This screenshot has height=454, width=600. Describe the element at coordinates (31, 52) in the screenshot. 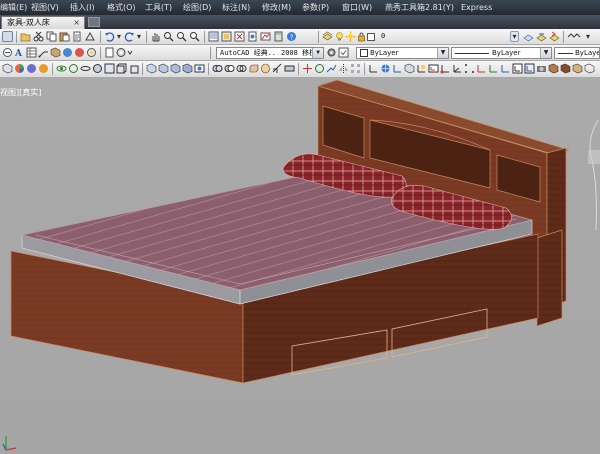

I see `table-style-icon` at that location.